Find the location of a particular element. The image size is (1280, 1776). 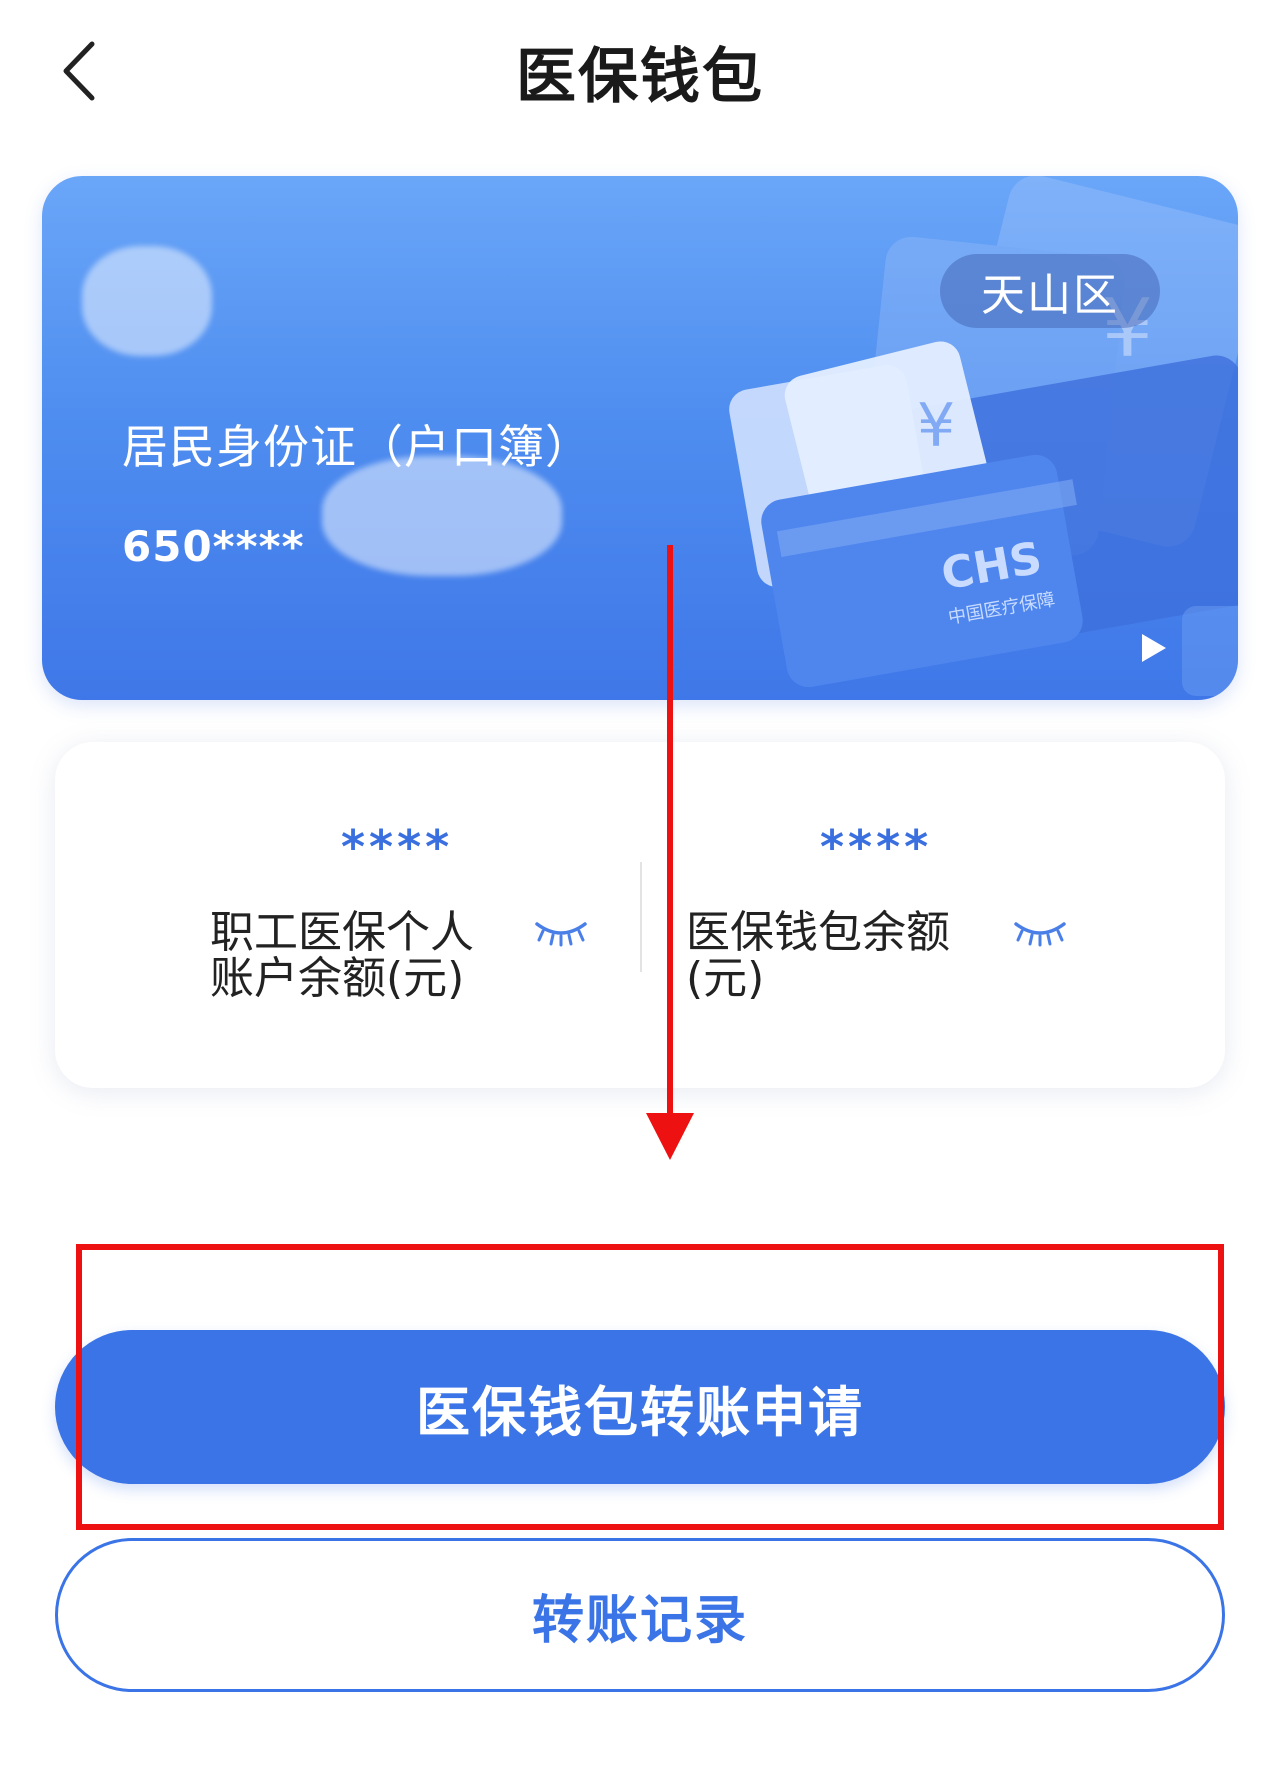

employee-account-label: 职工医保个人 账户余额(元) is located at coordinates (342, 956).